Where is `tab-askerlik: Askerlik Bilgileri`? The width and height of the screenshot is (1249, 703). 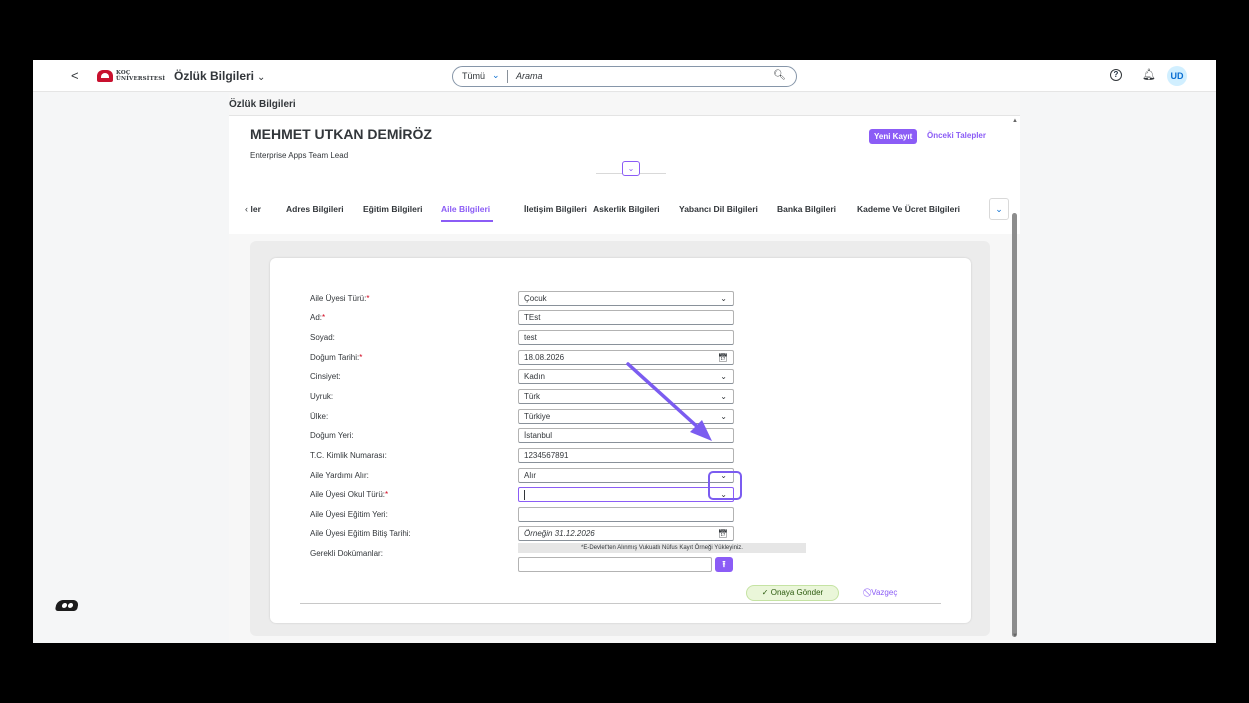
tab-askerlik: Askerlik Bilgileri is located at coordinates (626, 209).